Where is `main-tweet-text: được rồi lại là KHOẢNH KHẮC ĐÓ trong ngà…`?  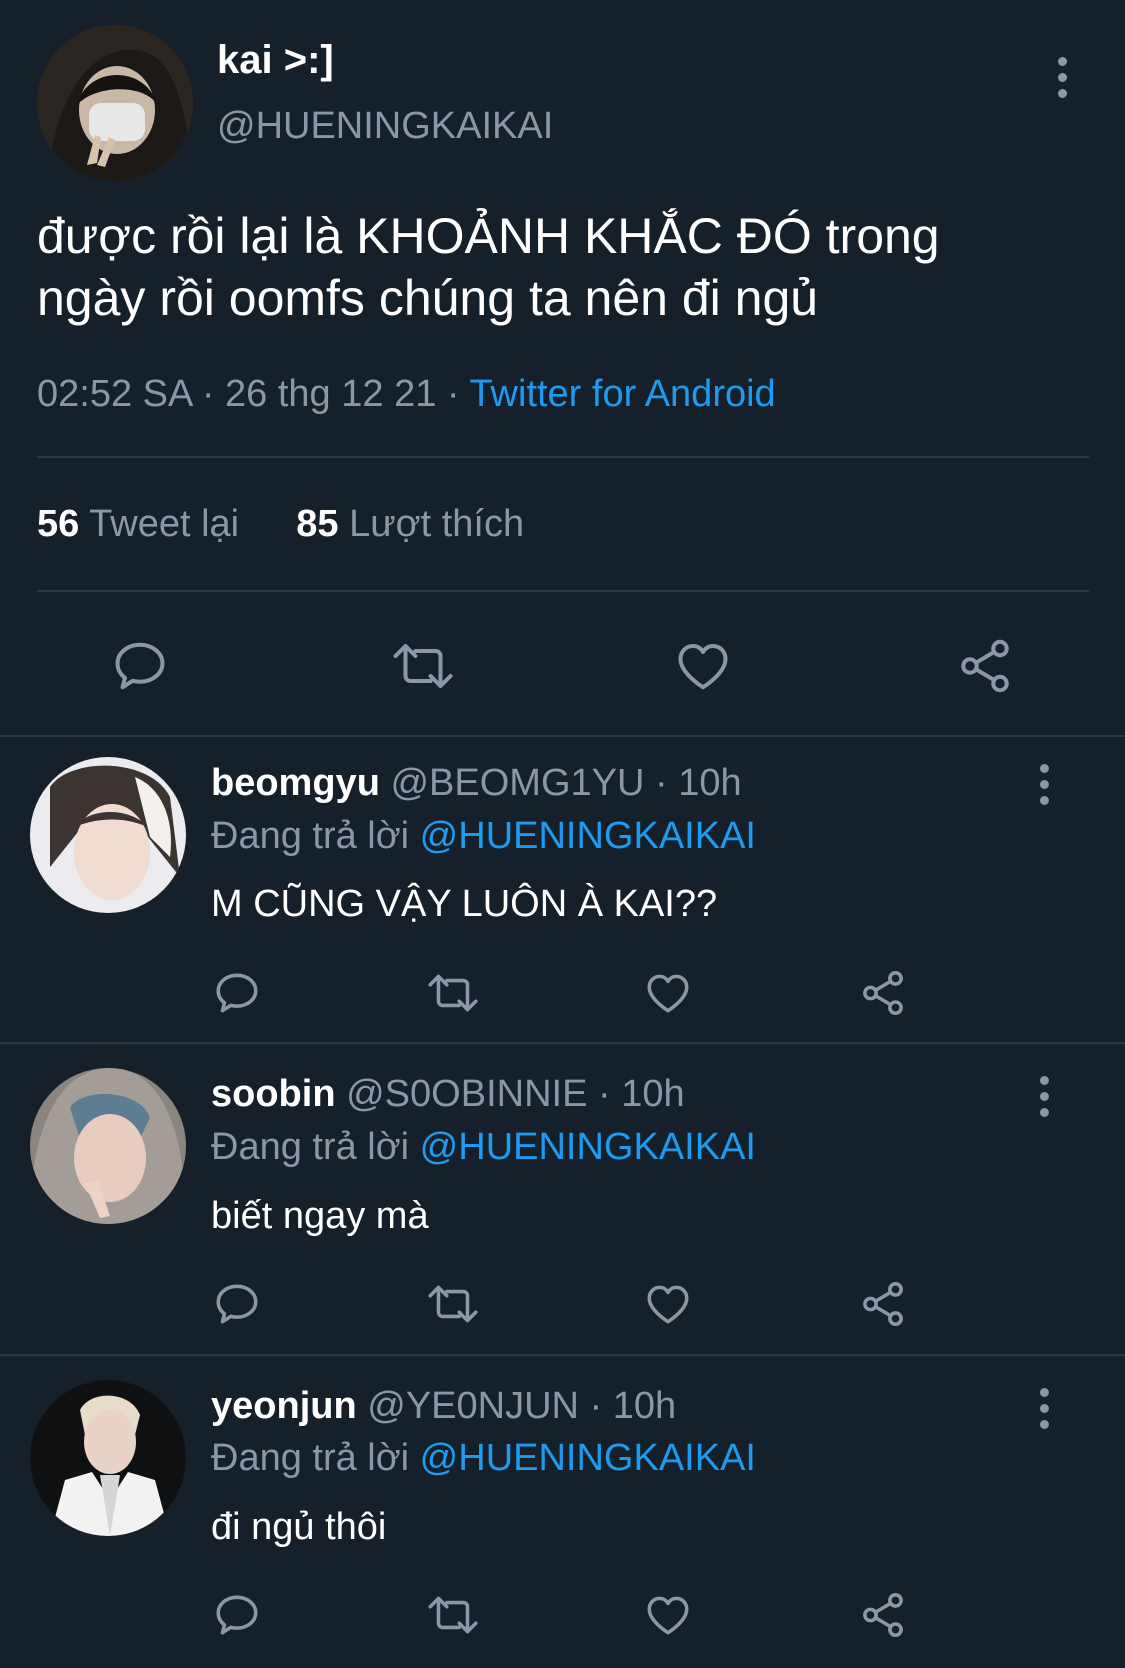
main-tweet-text: được rồi lại là KHOẢNH KHẮC ĐÓ trong ngà… is located at coordinates (567, 267).